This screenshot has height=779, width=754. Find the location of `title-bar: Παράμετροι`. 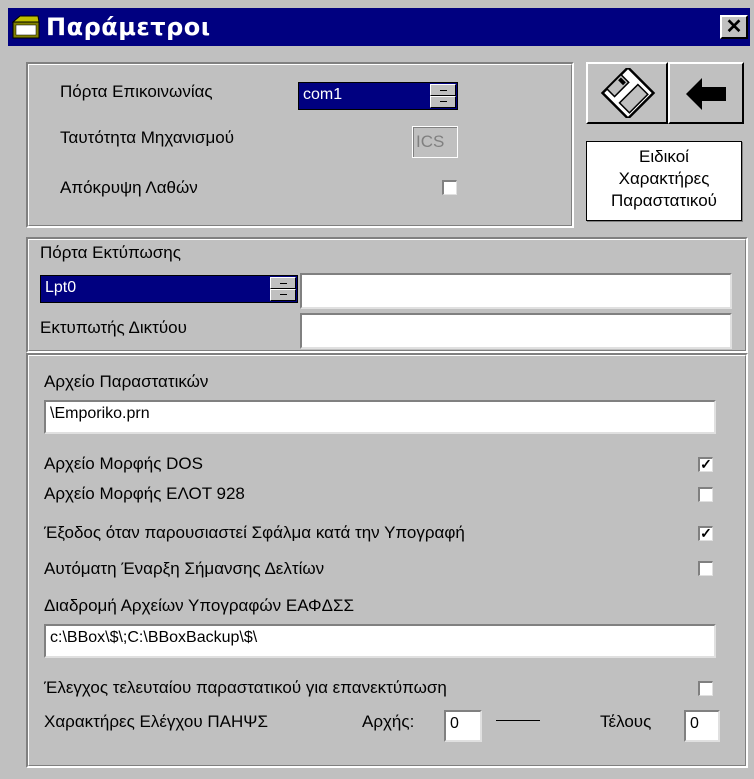

title-bar: Παράμετροι is located at coordinates (379, 27).